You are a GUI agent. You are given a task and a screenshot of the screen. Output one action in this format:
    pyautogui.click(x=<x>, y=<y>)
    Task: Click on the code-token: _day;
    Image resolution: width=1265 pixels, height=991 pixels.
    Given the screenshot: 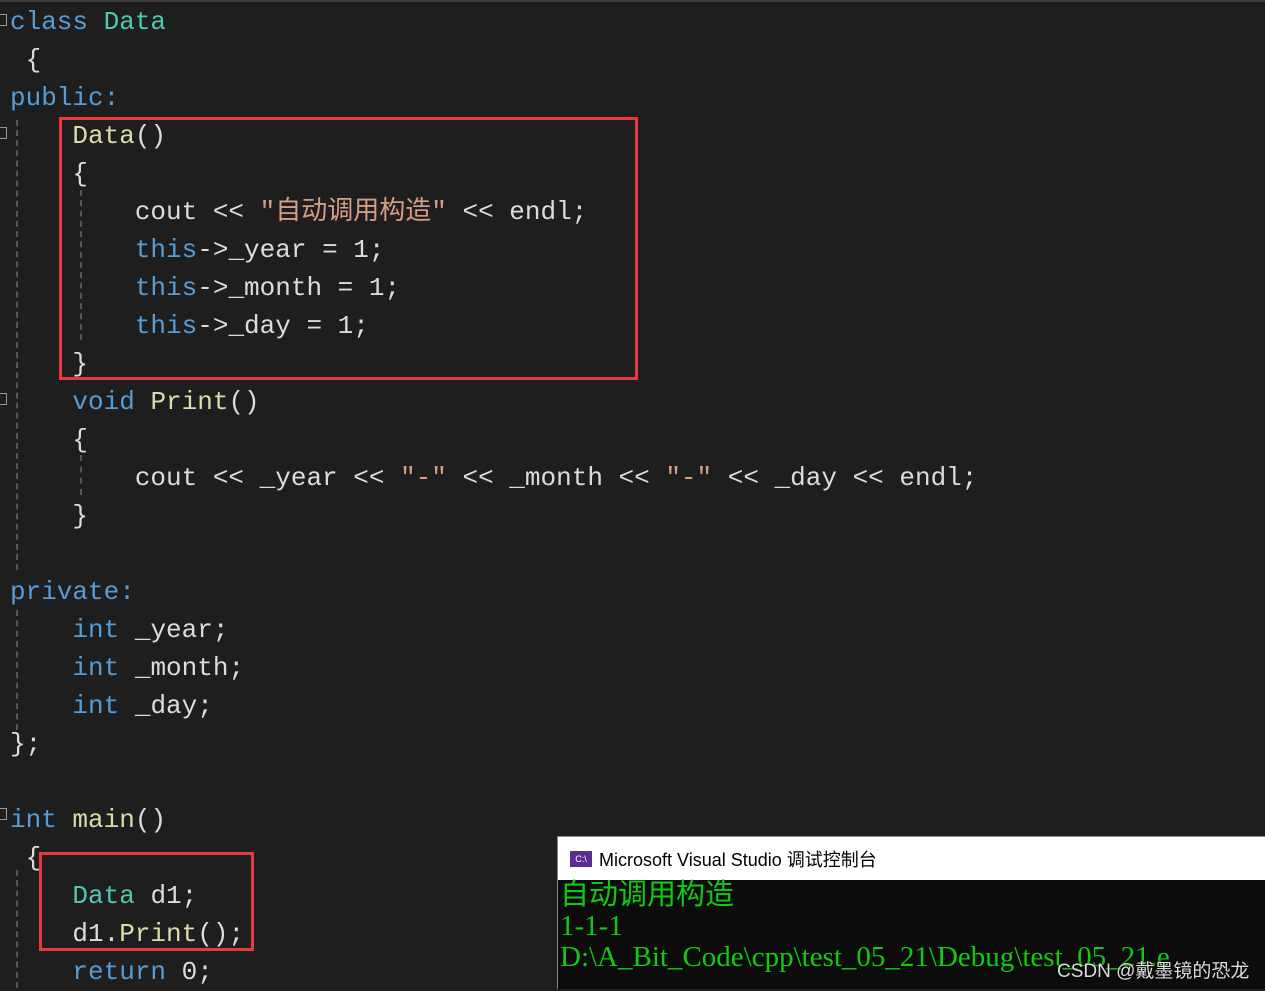 What is the action you would take?
    pyautogui.click(x=173, y=706)
    